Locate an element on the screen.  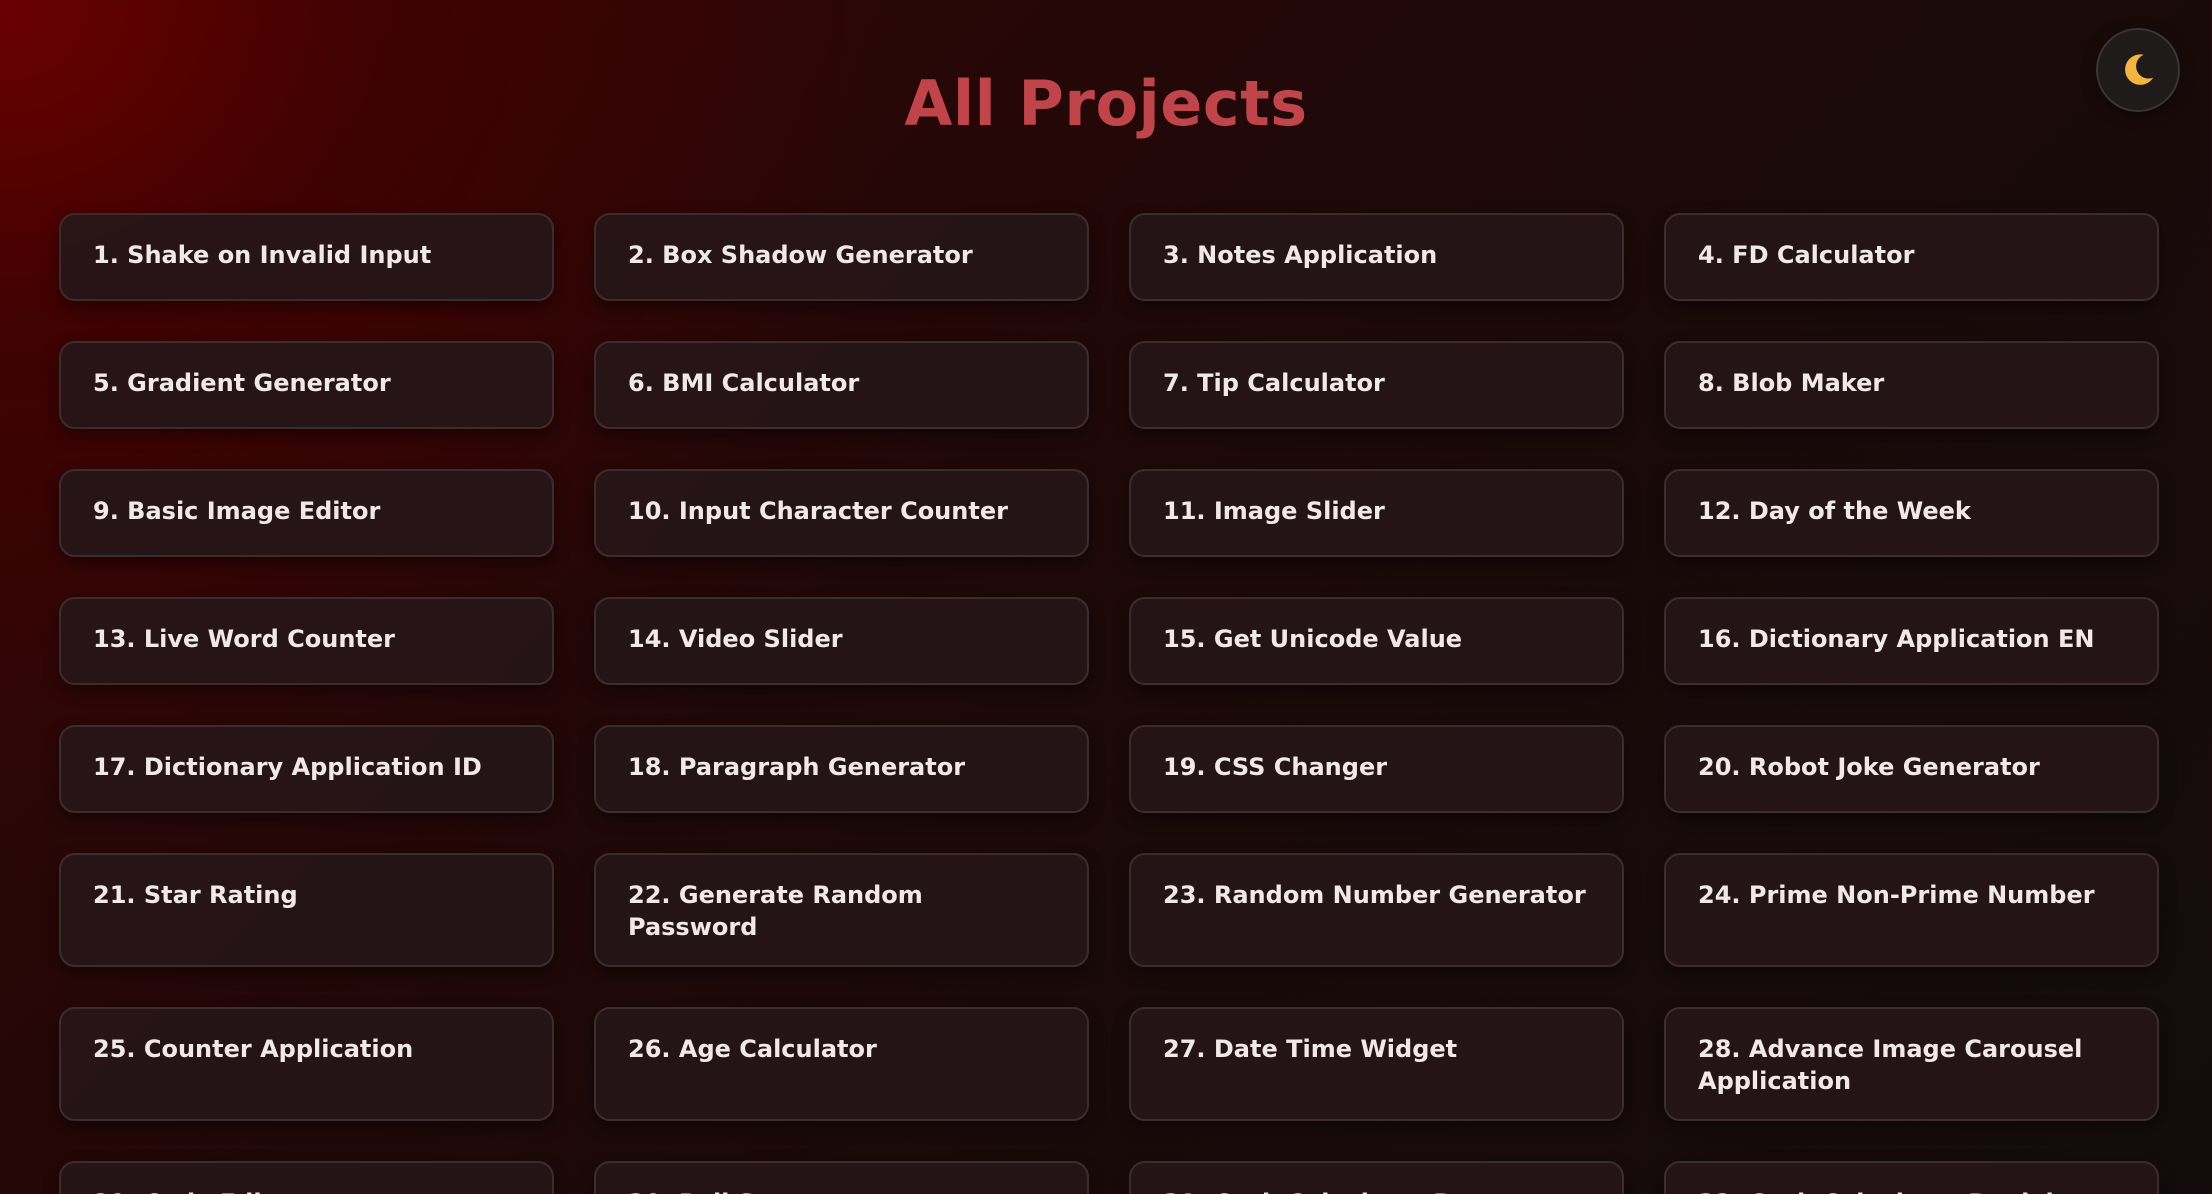
project-card: 1. Shake on Invalid Input is located at coordinates (306, 257).